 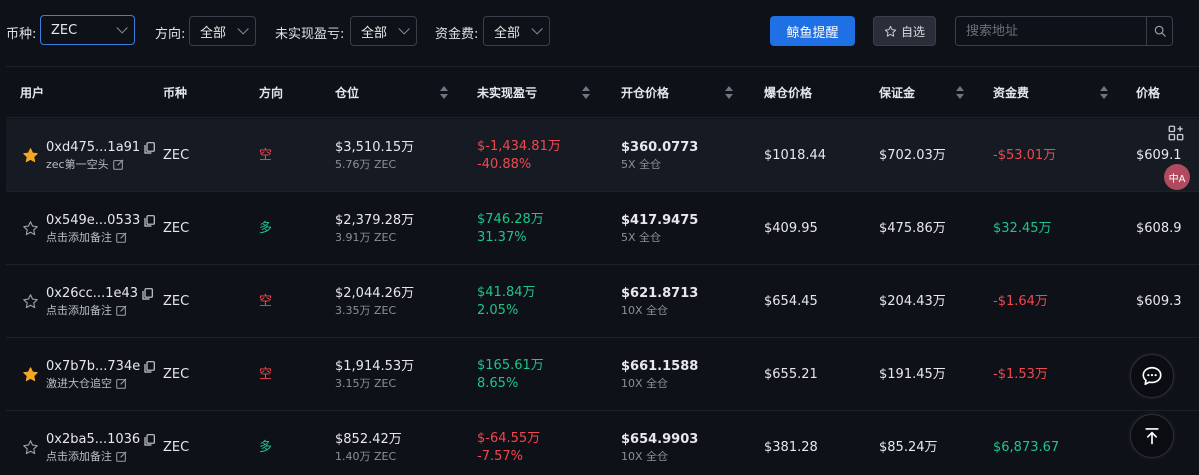 I want to click on liq-price: $381.28, so click(x=791, y=447).